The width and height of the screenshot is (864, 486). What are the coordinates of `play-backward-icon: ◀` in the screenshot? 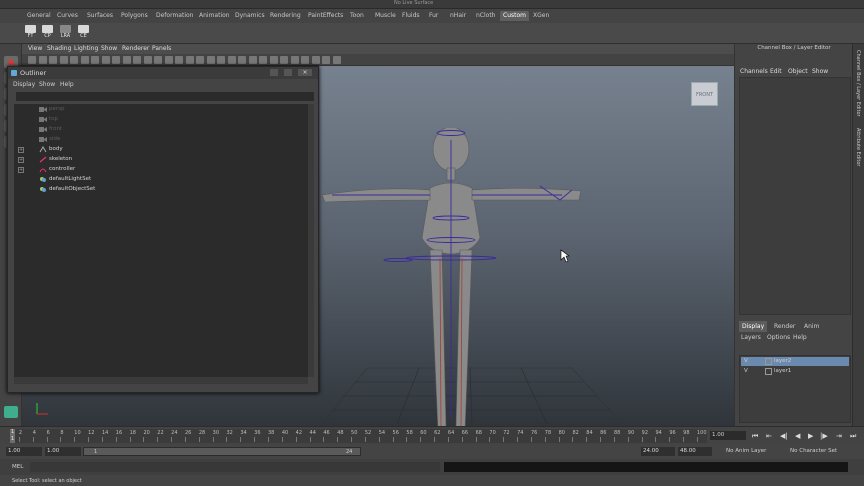 It's located at (797, 436).